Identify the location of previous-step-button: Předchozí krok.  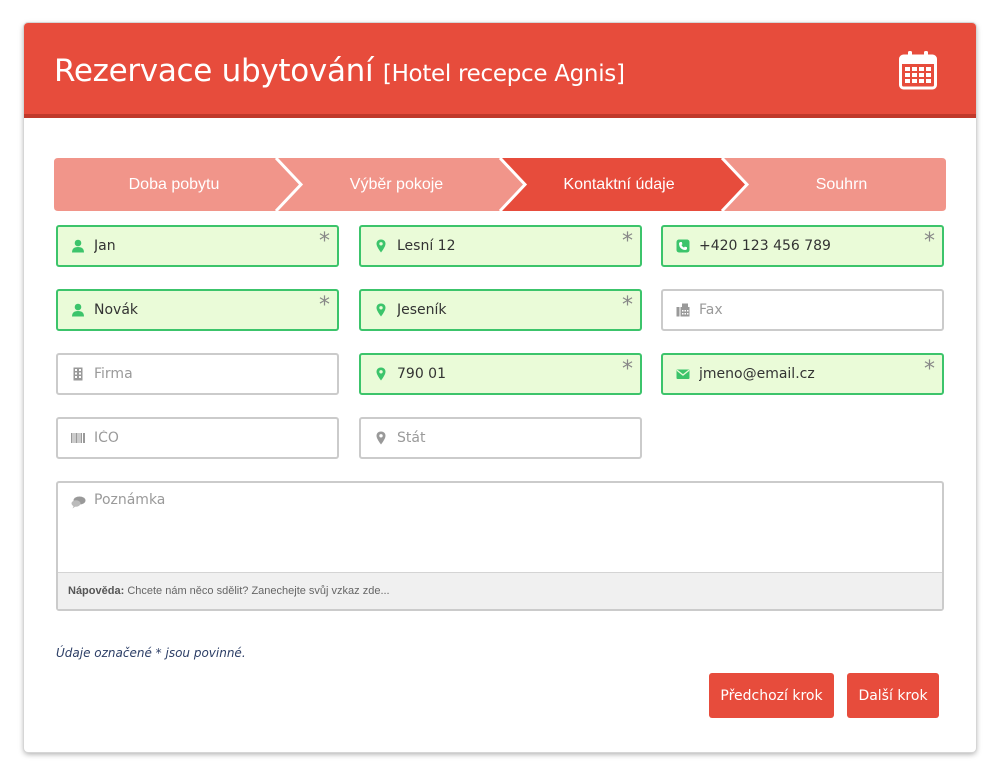
(771, 695).